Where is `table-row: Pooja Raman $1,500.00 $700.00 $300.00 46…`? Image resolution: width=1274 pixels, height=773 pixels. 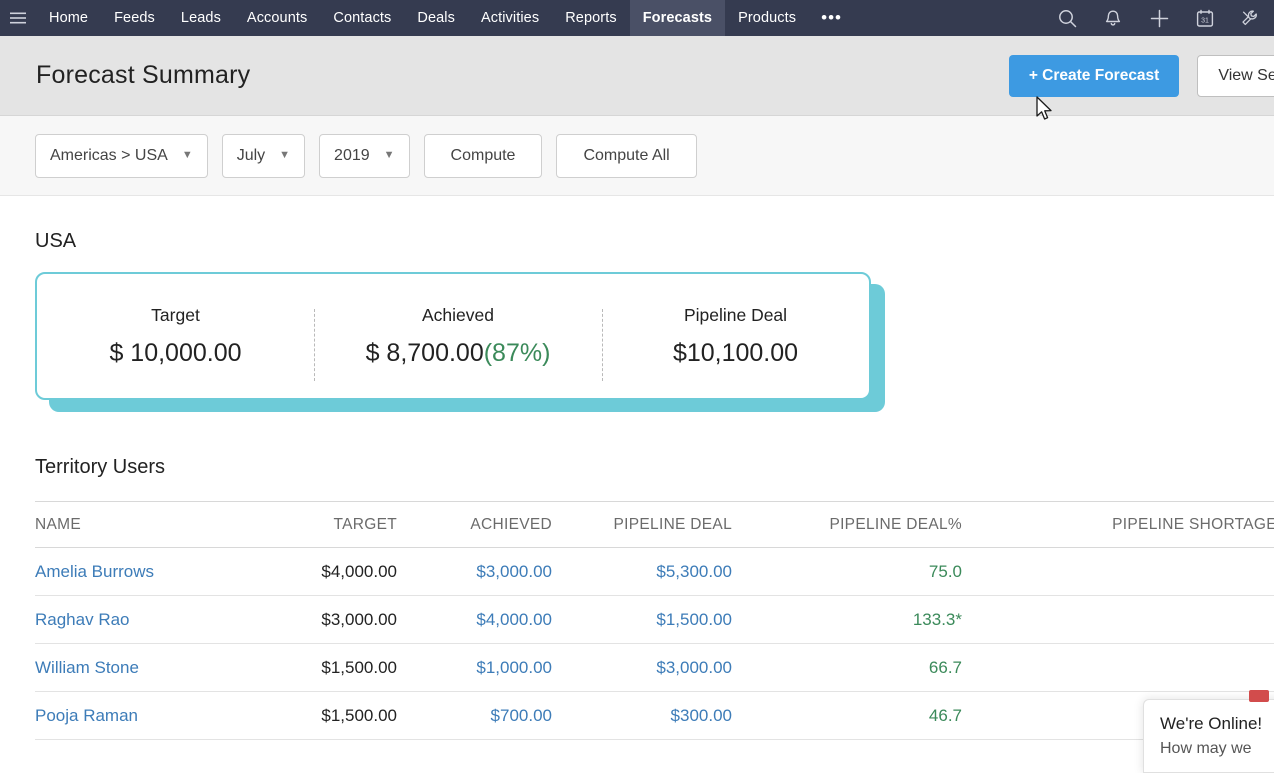 table-row: Pooja Raman $1,500.00 $700.00 $300.00 46… is located at coordinates (654, 715).